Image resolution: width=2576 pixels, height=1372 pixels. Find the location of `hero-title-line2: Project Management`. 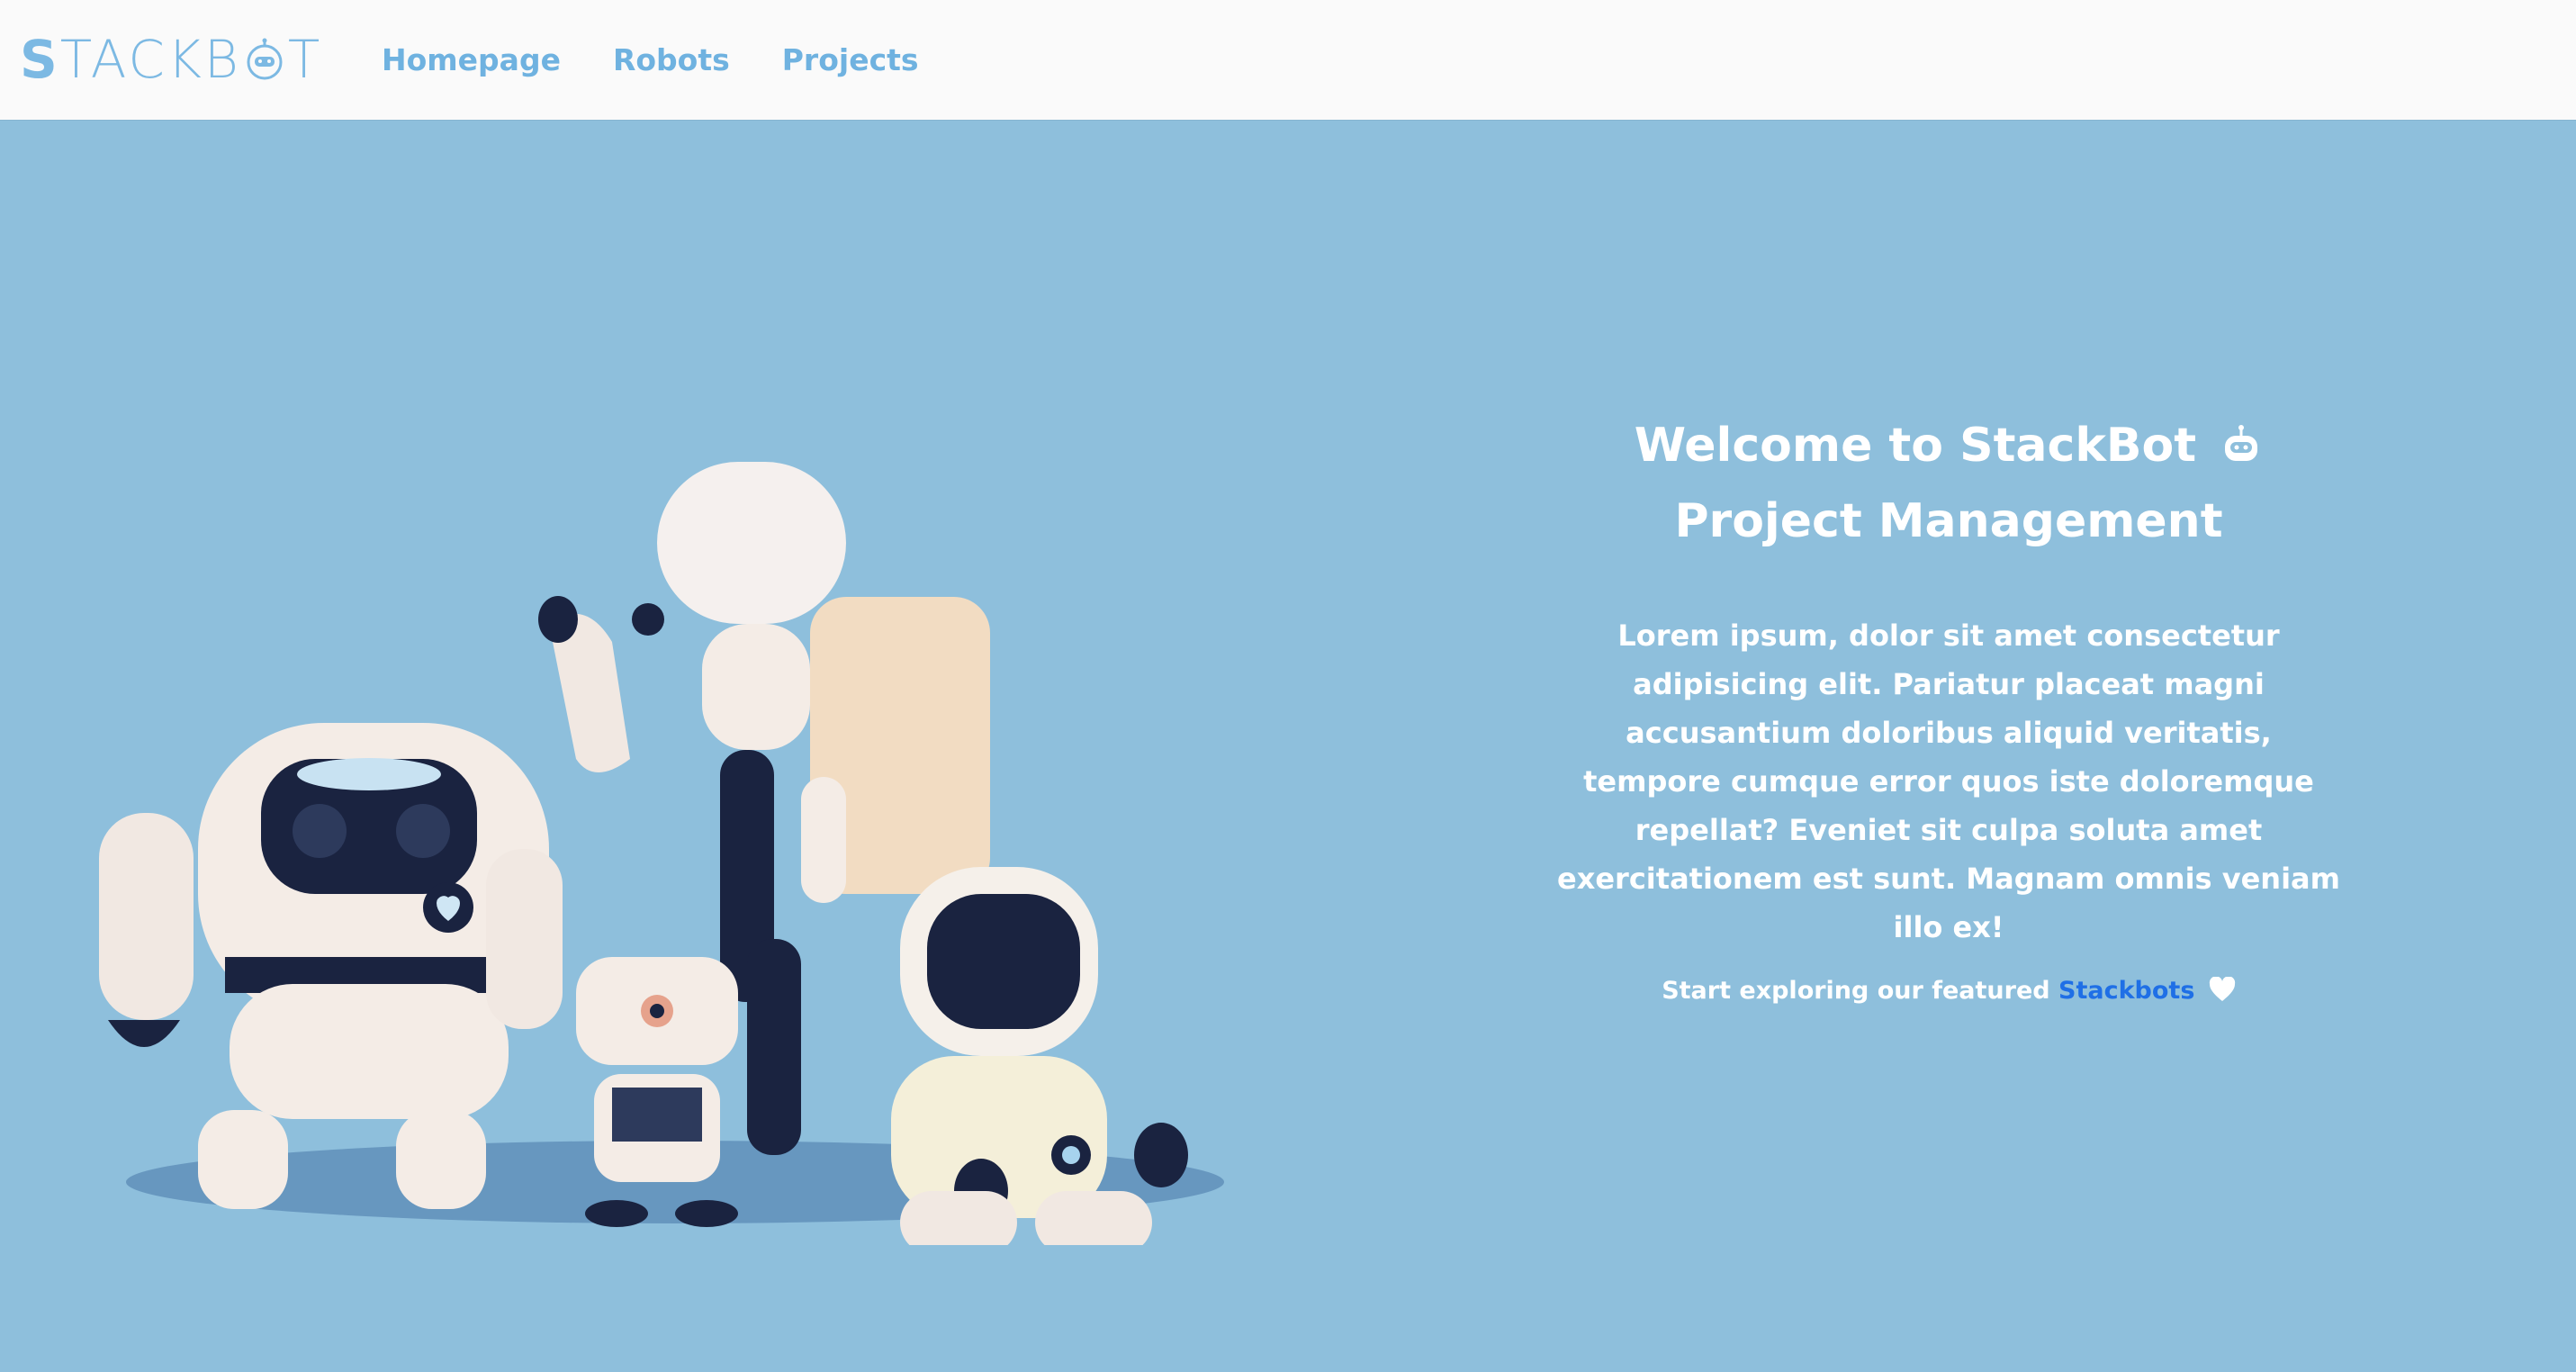

hero-title-line2: Project Management is located at coordinates (1948, 521).